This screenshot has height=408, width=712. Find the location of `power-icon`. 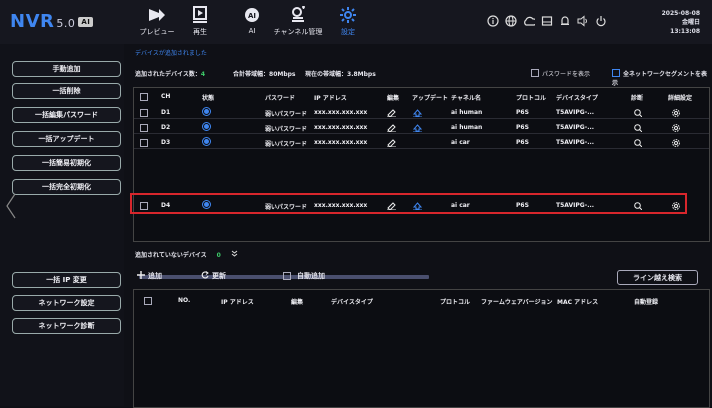

power-icon is located at coordinates (601, 21).